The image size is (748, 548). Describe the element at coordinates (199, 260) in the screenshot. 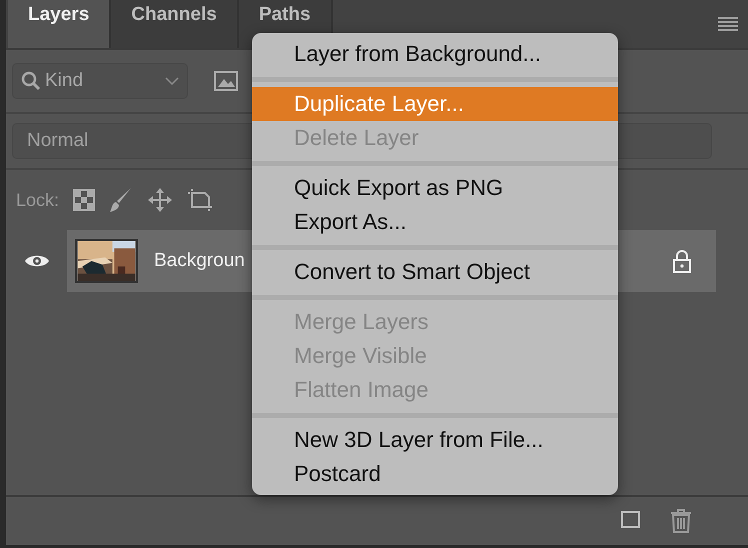

I see `layer-name: Backgroun` at that location.